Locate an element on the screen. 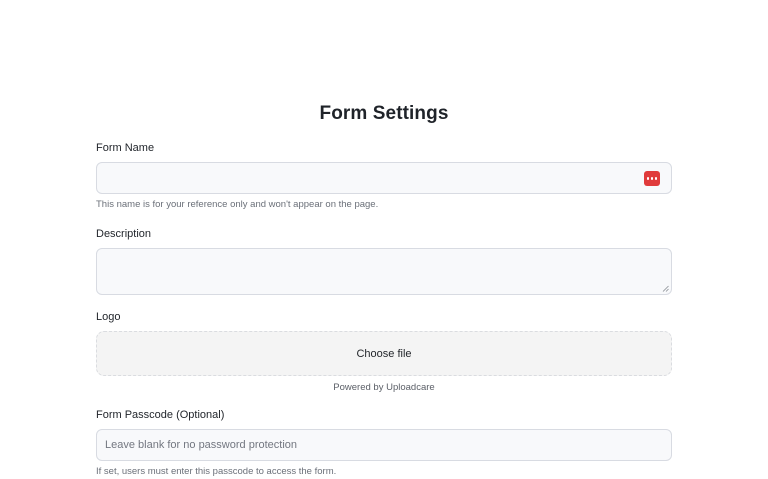 The width and height of the screenshot is (768, 479). password-manager-icon is located at coordinates (652, 178).